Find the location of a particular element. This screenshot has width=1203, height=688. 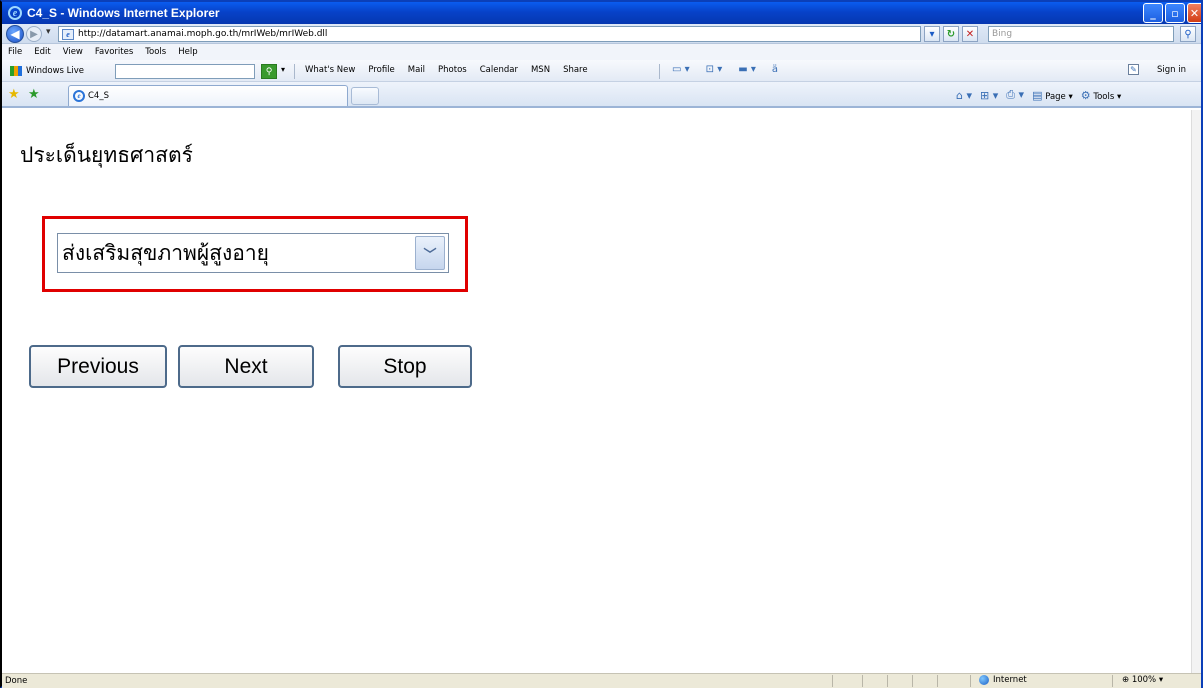

status-bar: Done Internet ⊕ 100% ▾ is located at coordinates (601, 680).